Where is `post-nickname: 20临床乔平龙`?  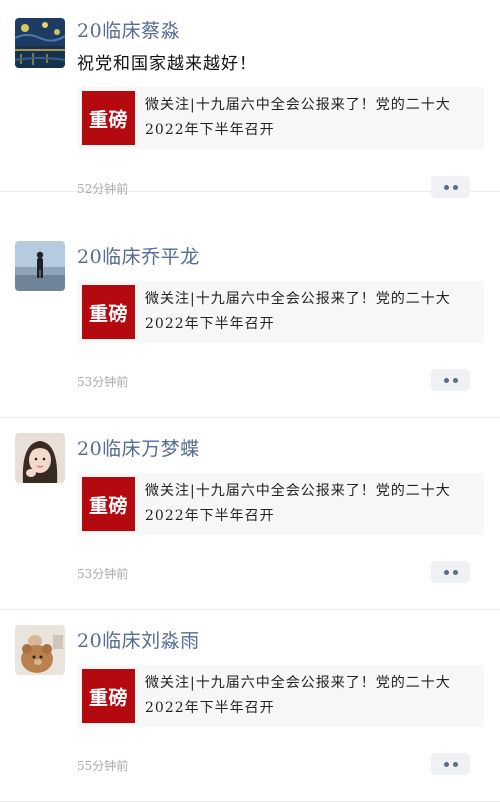 post-nickname: 20临床乔平龙 is located at coordinates (138, 255).